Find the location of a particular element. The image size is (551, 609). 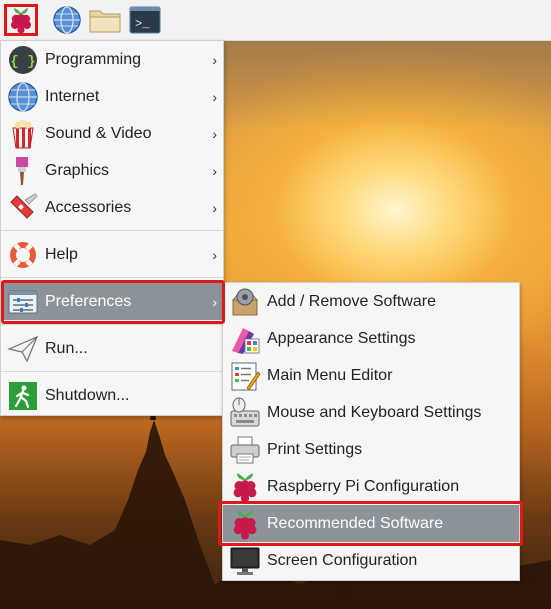

menu-item-label: Add / Remove Software is located at coordinates (351, 301).